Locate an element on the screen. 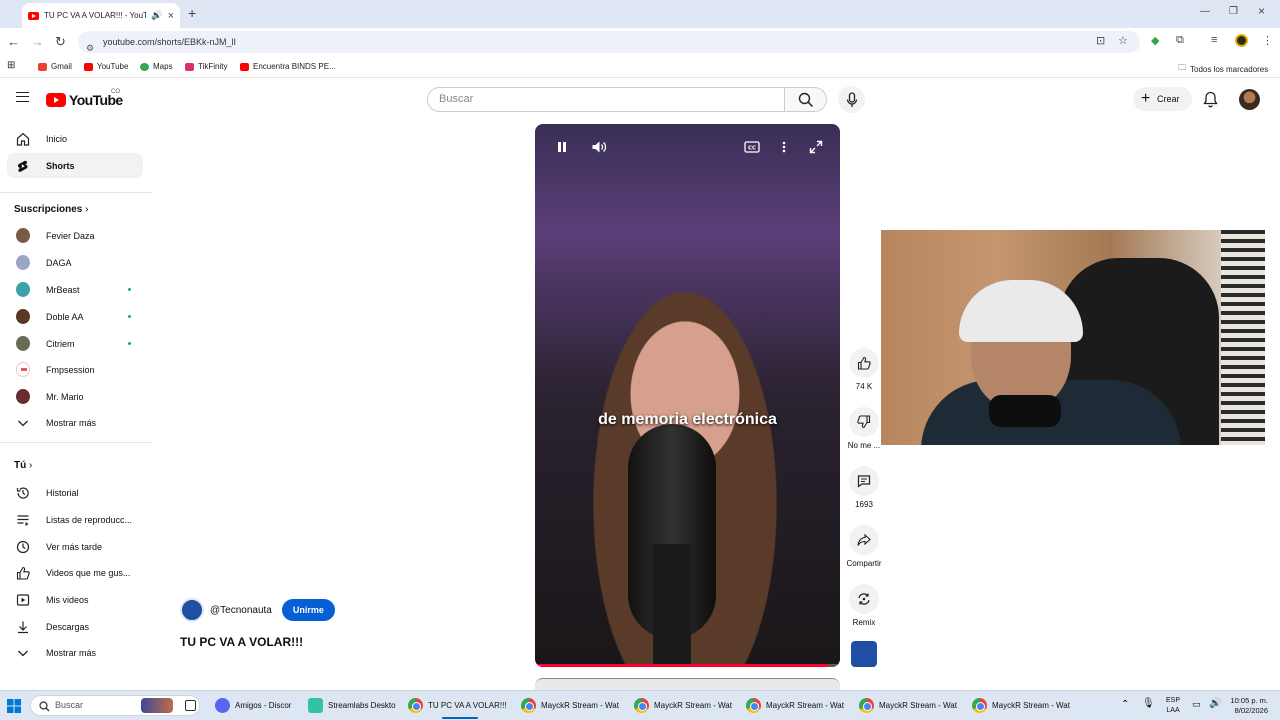 This screenshot has height=720, width=1280. browser-tab: TU PC VA A VOLAR!!! - YouTube 🔊 × is located at coordinates (101, 15).